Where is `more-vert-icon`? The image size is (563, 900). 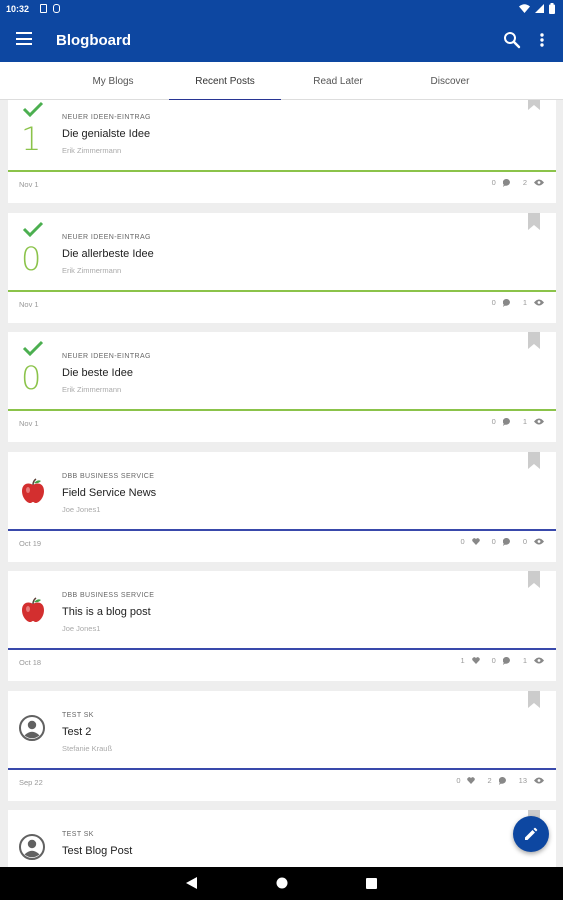
more-vert-icon is located at coordinates (542, 40).